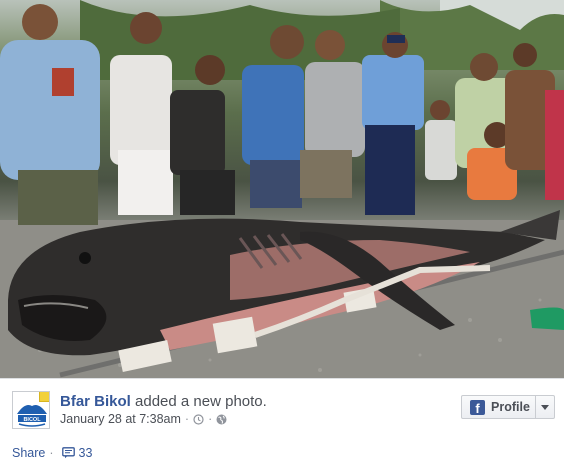  I want to click on page-name-link: Bfar Bikol, so click(95, 401).